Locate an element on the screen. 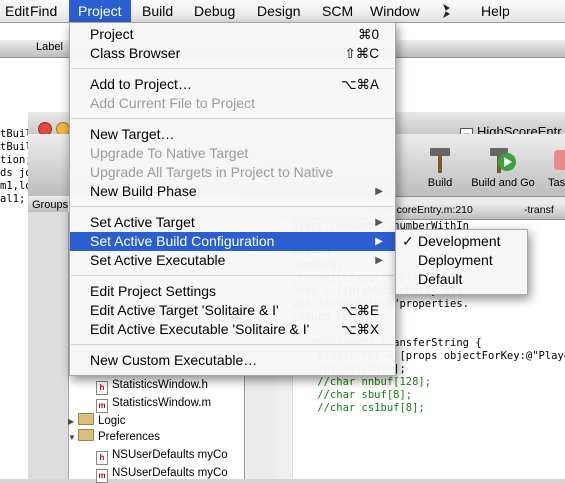 The image size is (565, 483). tab-label: Label is located at coordinates (49, 47).